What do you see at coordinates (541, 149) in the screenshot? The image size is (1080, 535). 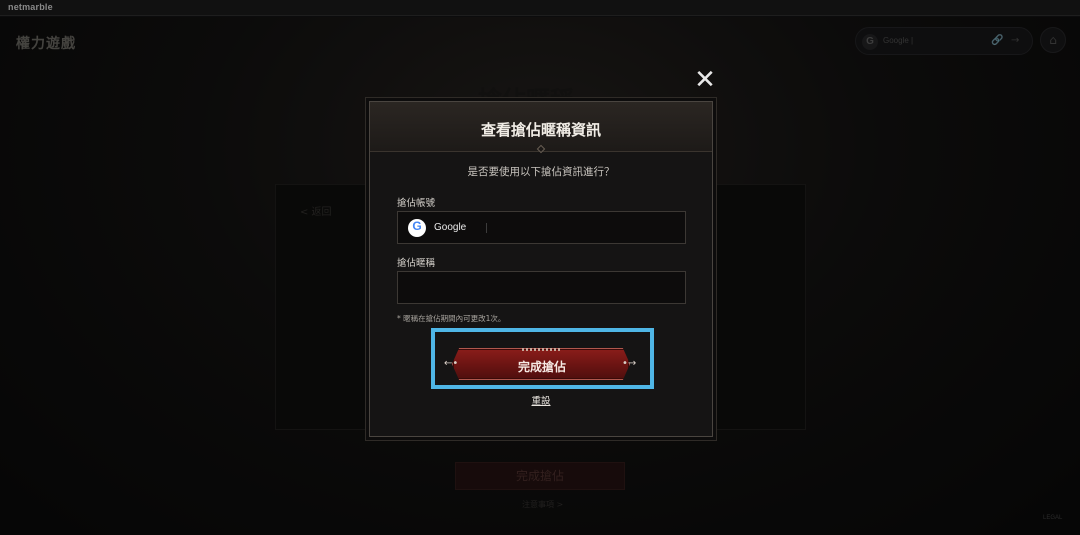 I see `header-ornament-icon` at bounding box center [541, 149].